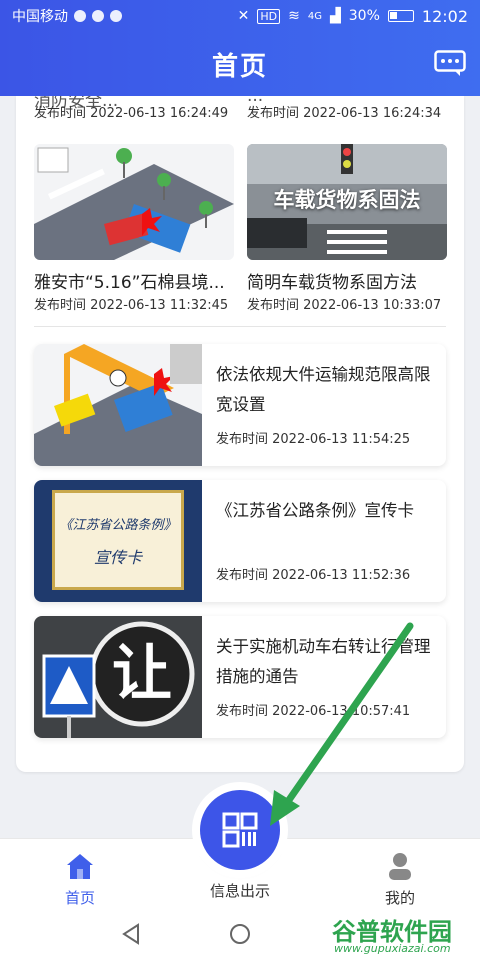  Describe the element at coordinates (404, 936) in the screenshot. I see `watermark: 谷普软件园 www.gupuxiazai.com` at that location.